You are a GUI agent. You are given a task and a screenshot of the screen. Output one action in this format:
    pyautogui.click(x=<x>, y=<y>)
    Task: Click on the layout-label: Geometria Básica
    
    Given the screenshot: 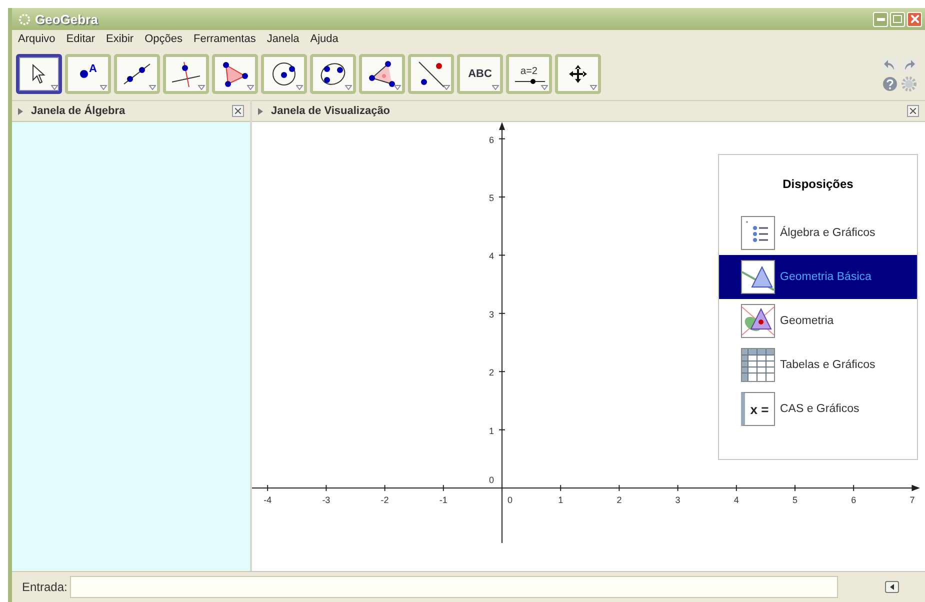 What is the action you would take?
    pyautogui.click(x=826, y=277)
    